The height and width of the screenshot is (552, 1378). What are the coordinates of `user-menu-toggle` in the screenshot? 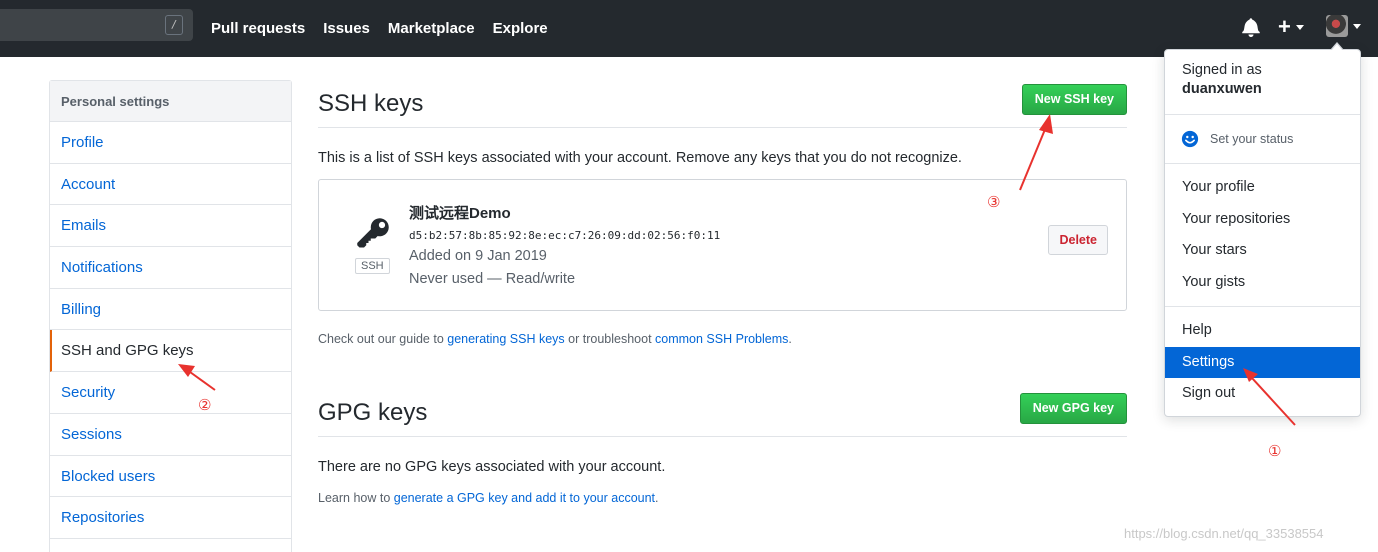 It's located at (1343, 26).